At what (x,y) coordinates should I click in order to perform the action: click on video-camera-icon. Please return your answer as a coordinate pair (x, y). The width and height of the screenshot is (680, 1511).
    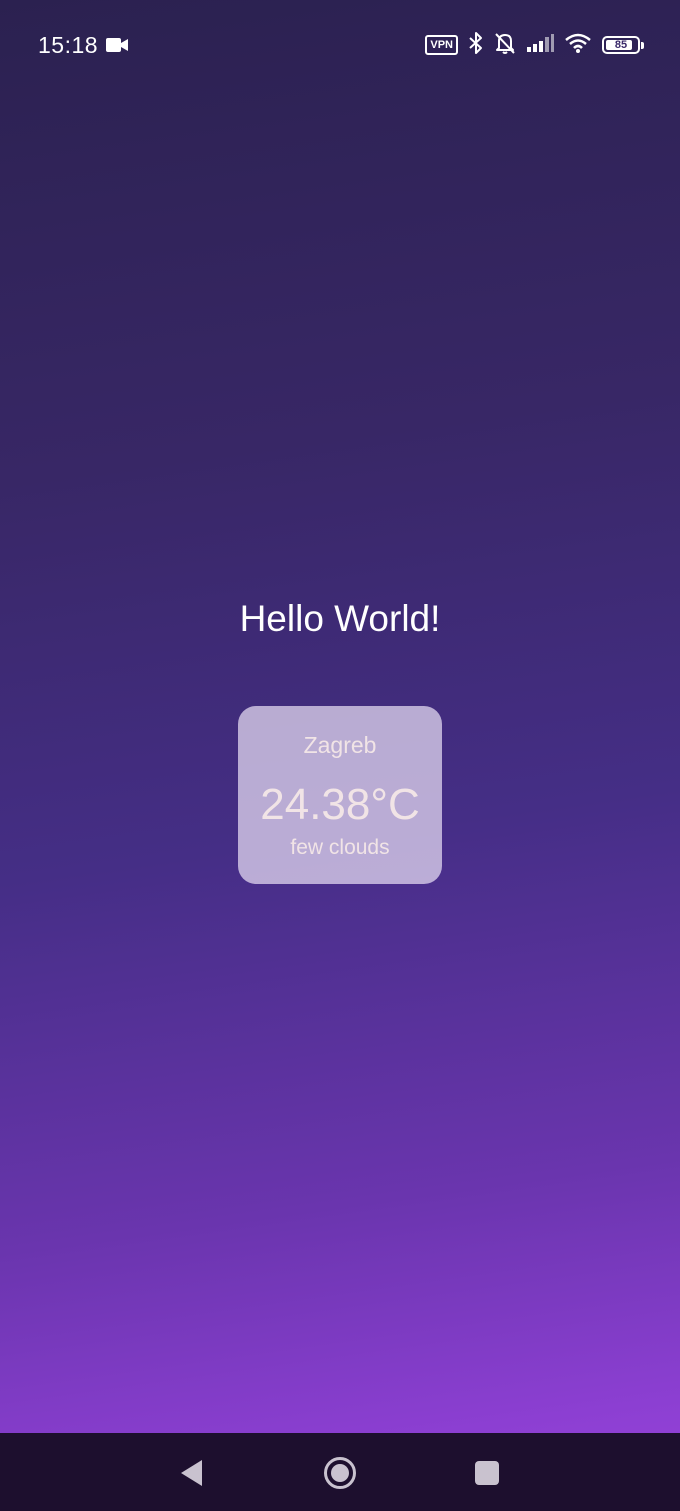
    Looking at the image, I should click on (117, 45).